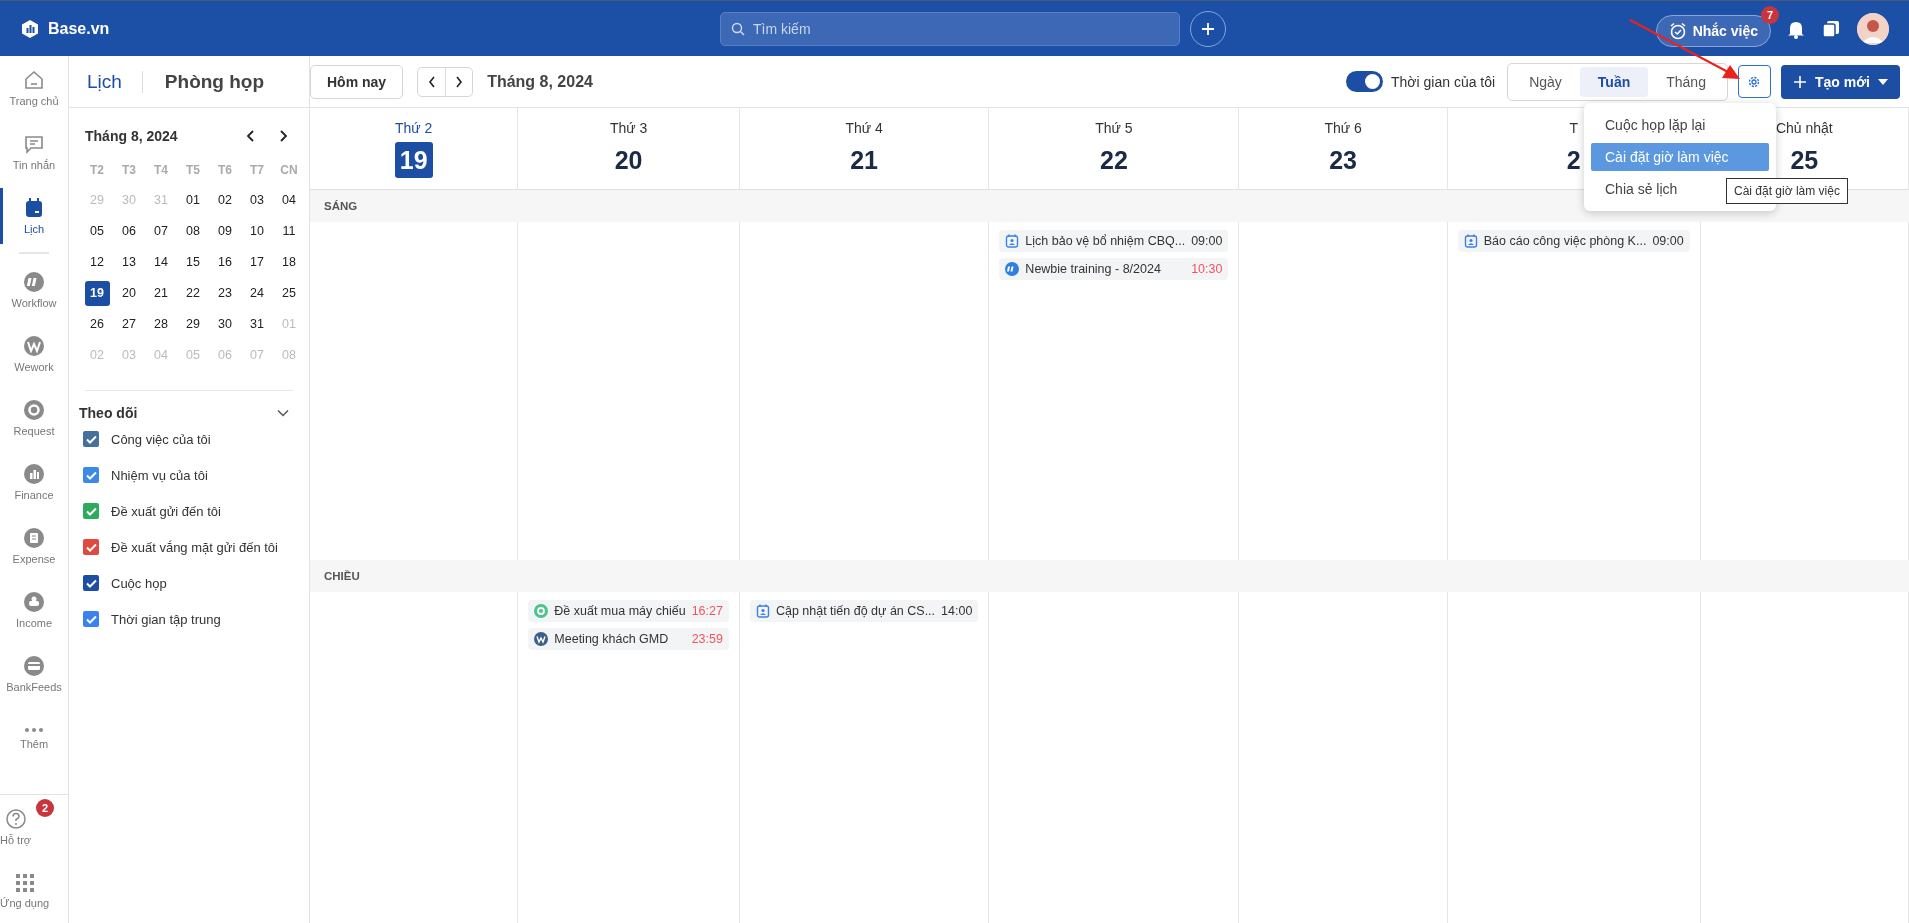 The width and height of the screenshot is (1909, 923). What do you see at coordinates (34, 88) in the screenshot?
I see `nav-item: Trang chủ` at bounding box center [34, 88].